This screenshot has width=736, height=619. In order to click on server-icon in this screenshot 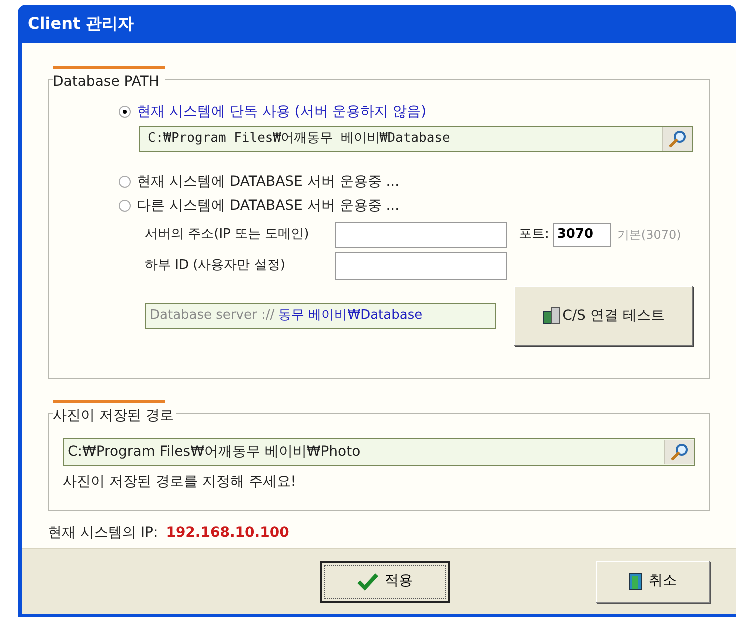, I will do `click(551, 316)`.